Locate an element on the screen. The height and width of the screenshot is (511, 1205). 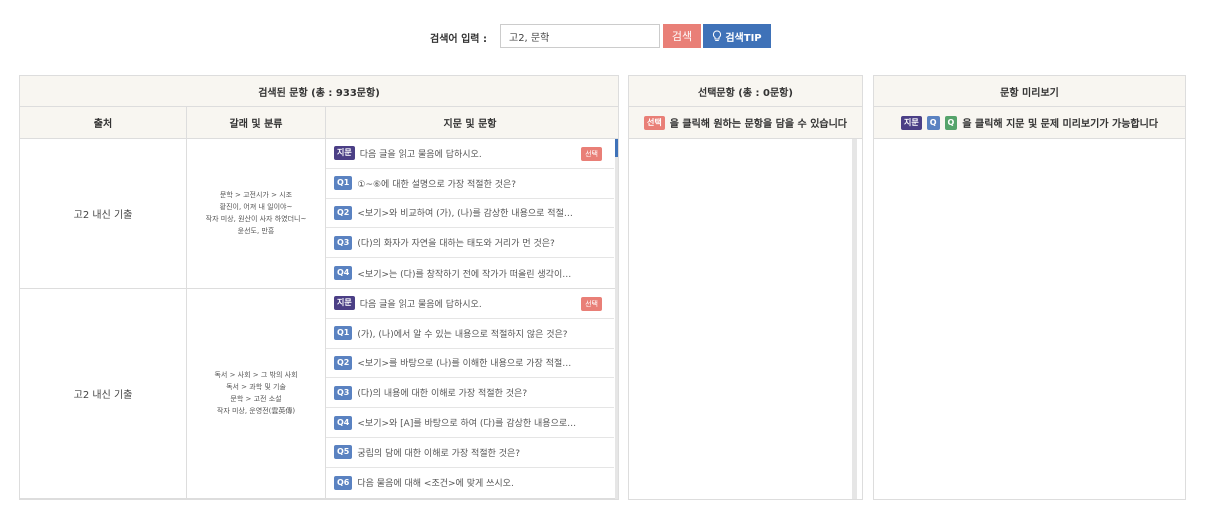
question-tag: Q is located at coordinates (933, 122).